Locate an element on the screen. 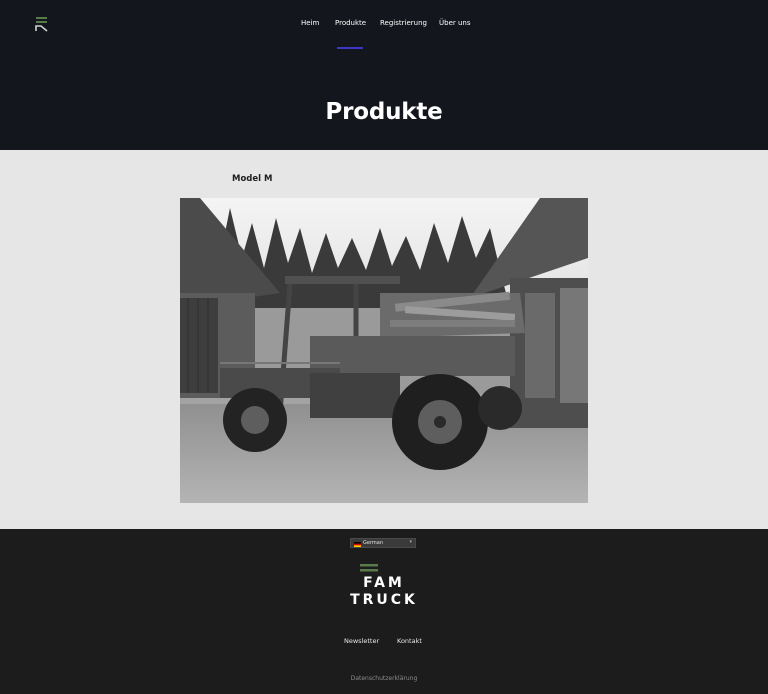  brand-line-2: TRUCK is located at coordinates (384, 599).